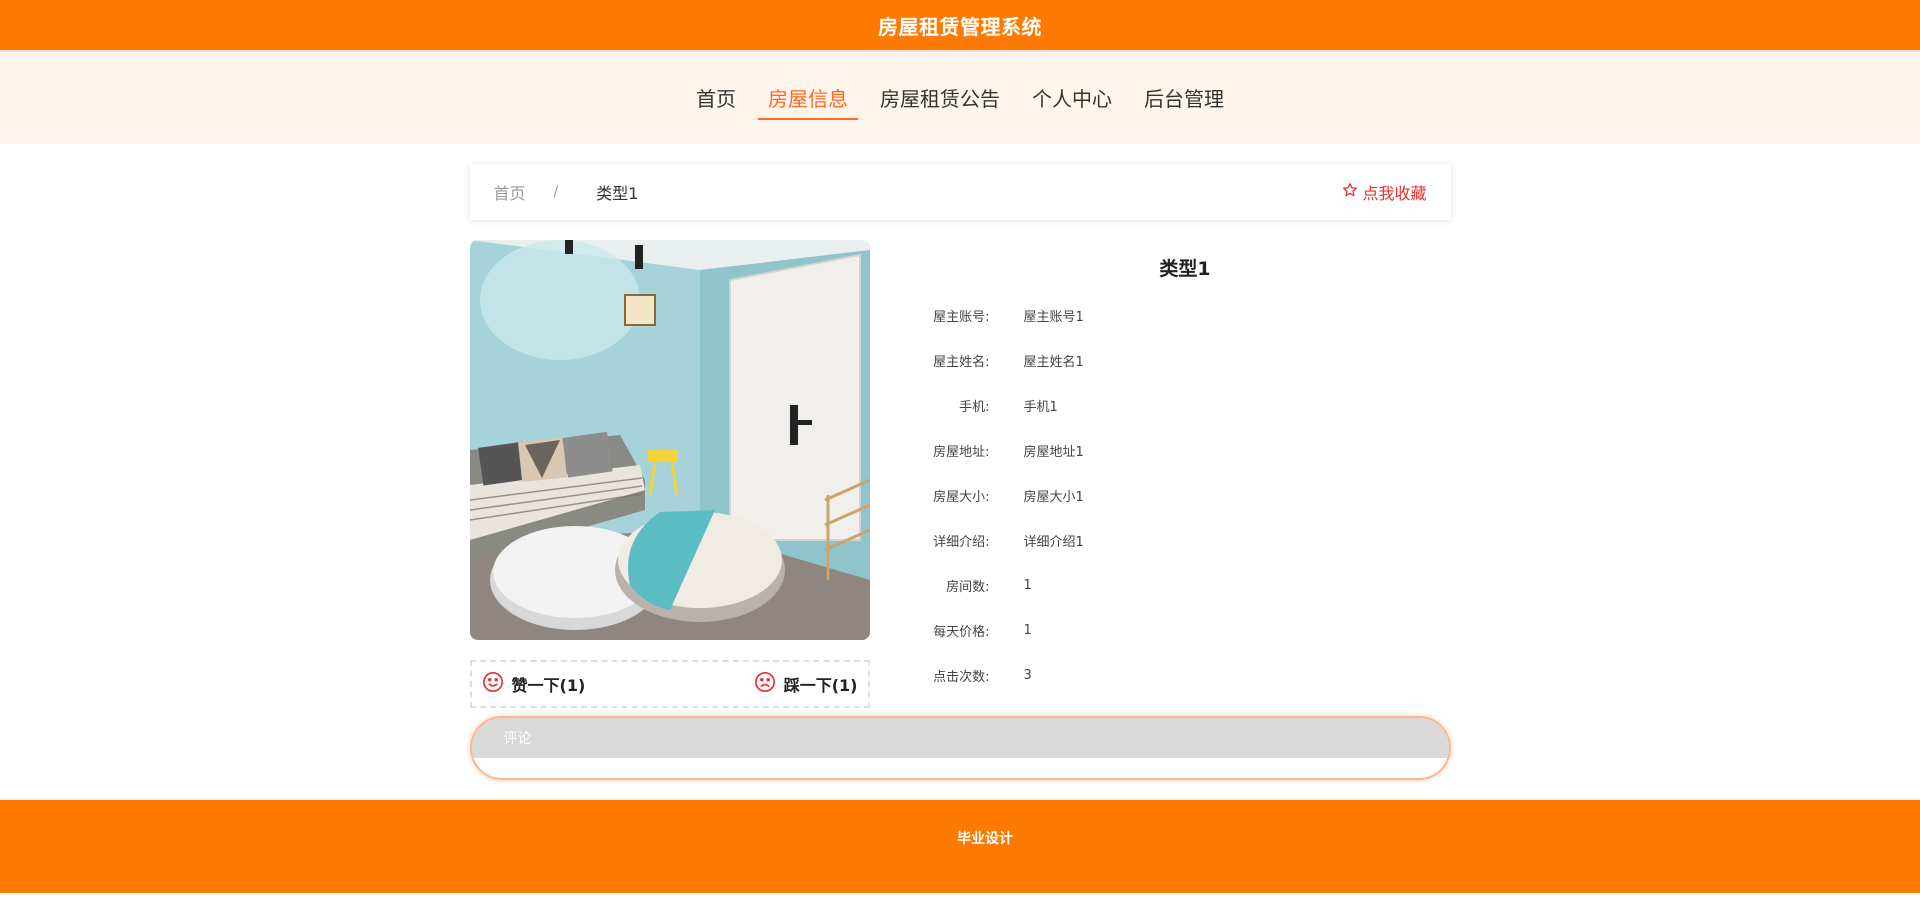 This screenshot has width=1920, height=911. Describe the element at coordinates (968, 587) in the screenshot. I see `detail-label: 房间数:` at that location.